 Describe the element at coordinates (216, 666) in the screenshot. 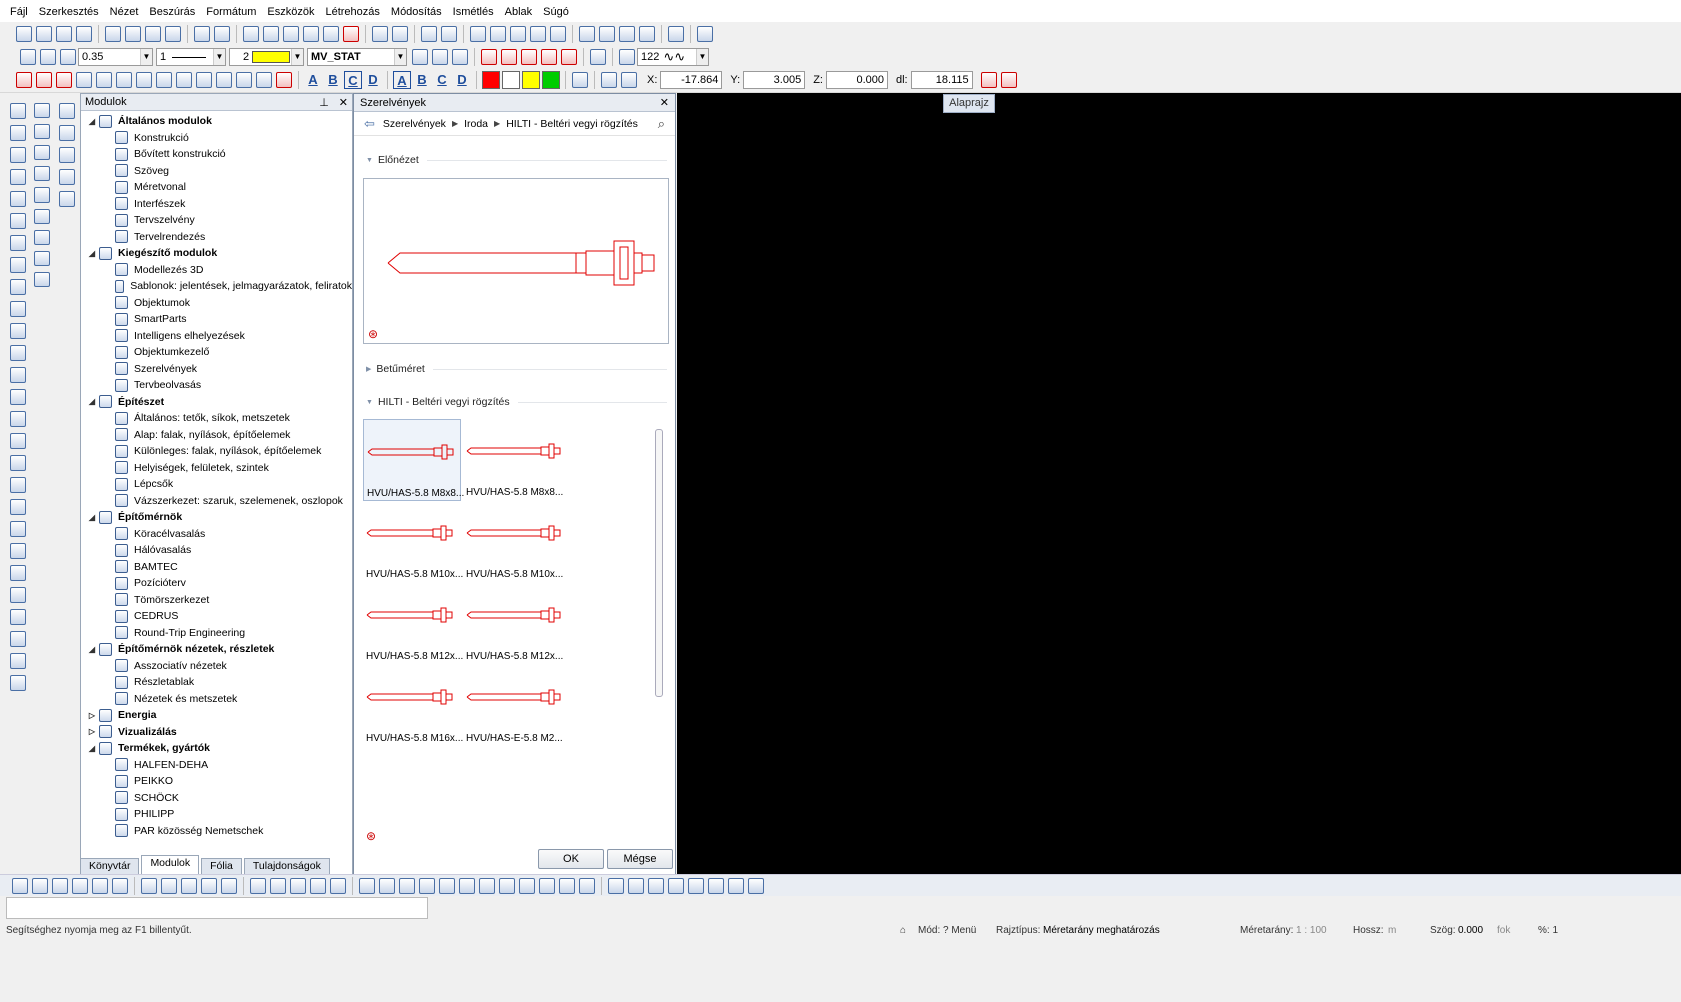

I see `tree-item: Asszociatív nézetek` at that location.